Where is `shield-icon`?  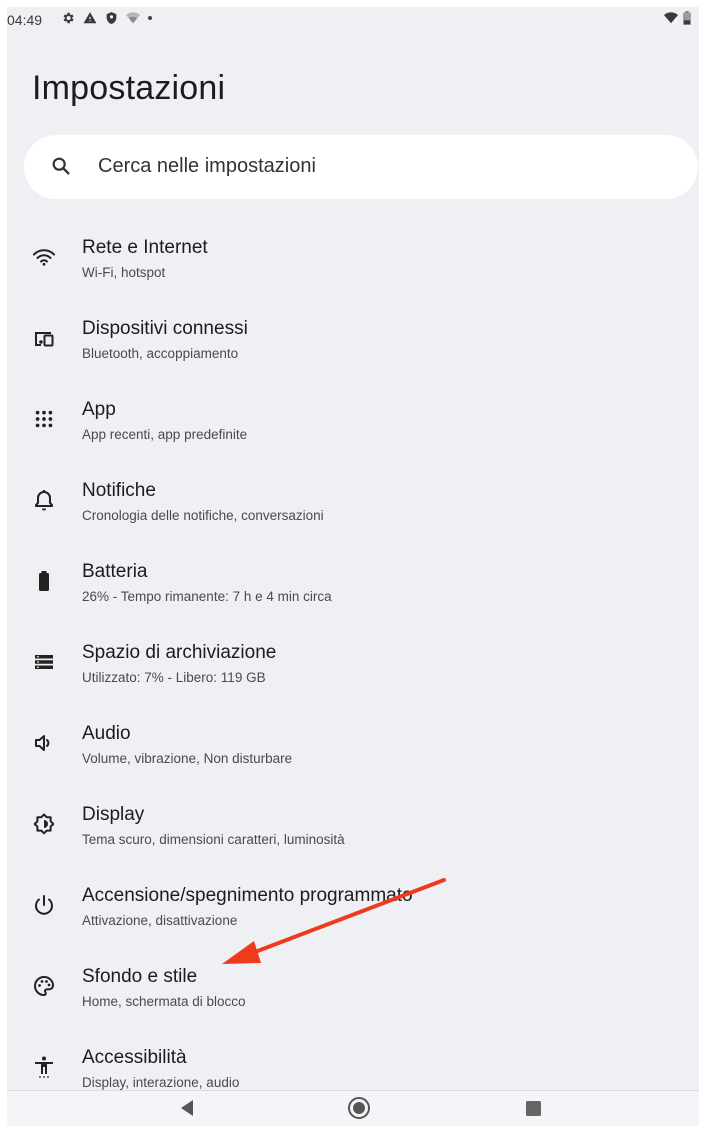
shield-icon is located at coordinates (111, 18).